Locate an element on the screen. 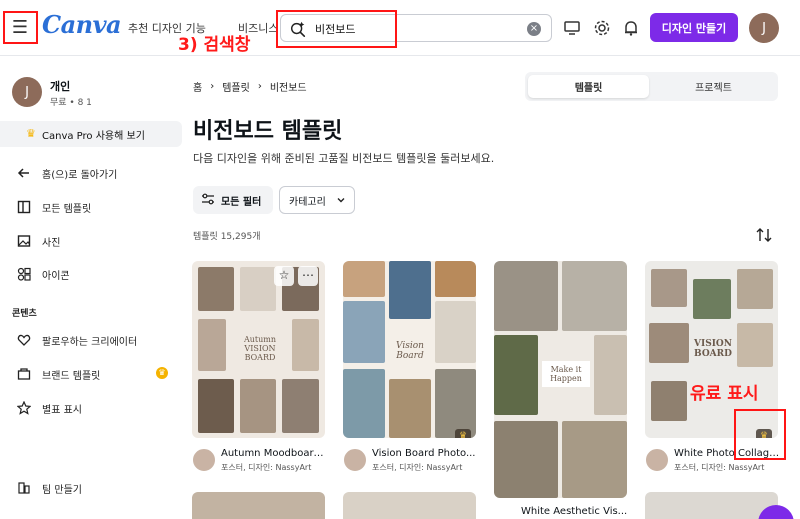  category-dropdown: 카테고리 is located at coordinates (317, 200).